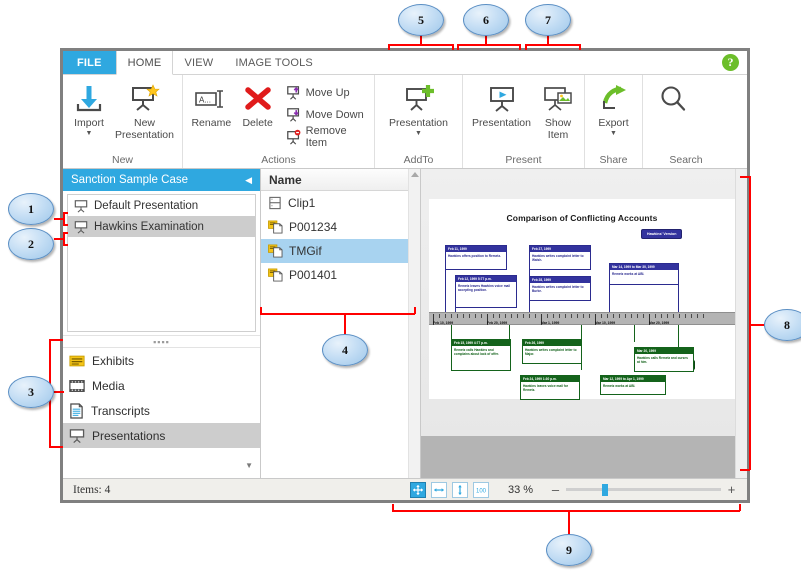 The height and width of the screenshot is (571, 801). I want to click on fit-page-button, so click(418, 489).